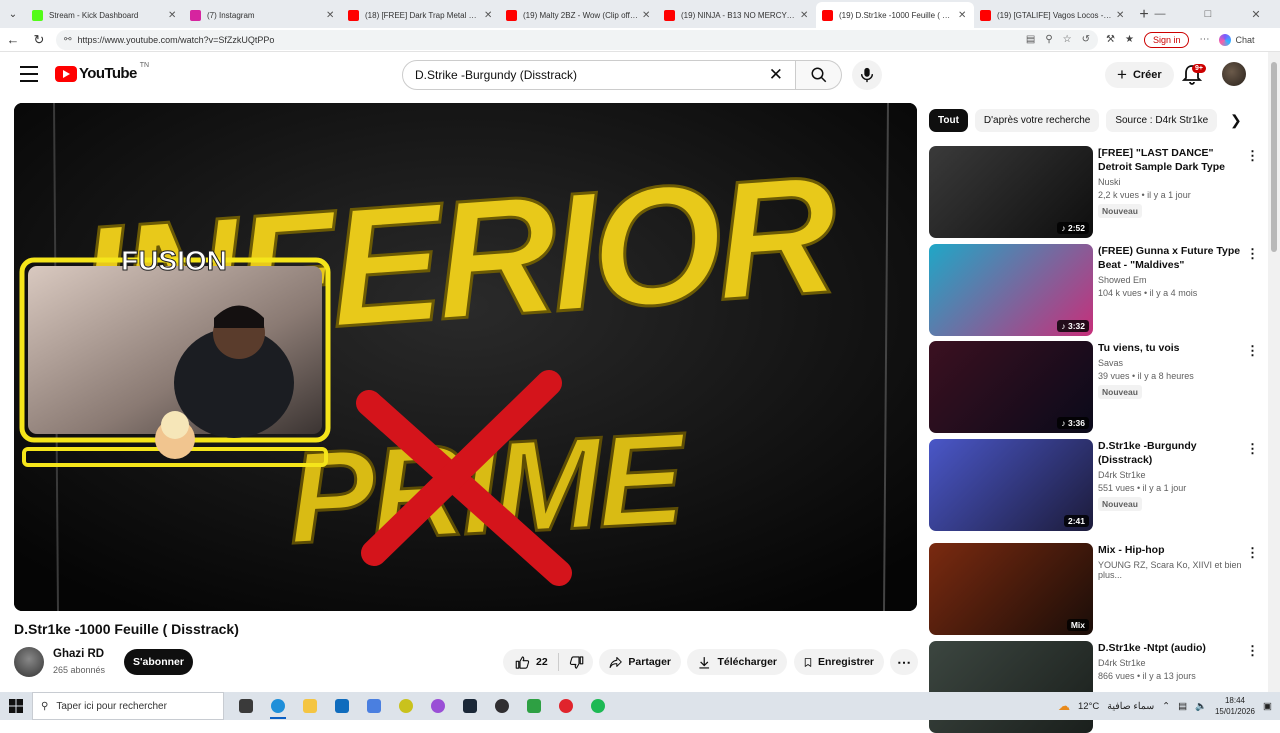 The height and width of the screenshot is (733, 1280). Describe the element at coordinates (29, 662) in the screenshot. I see `channel-avatar` at that location.